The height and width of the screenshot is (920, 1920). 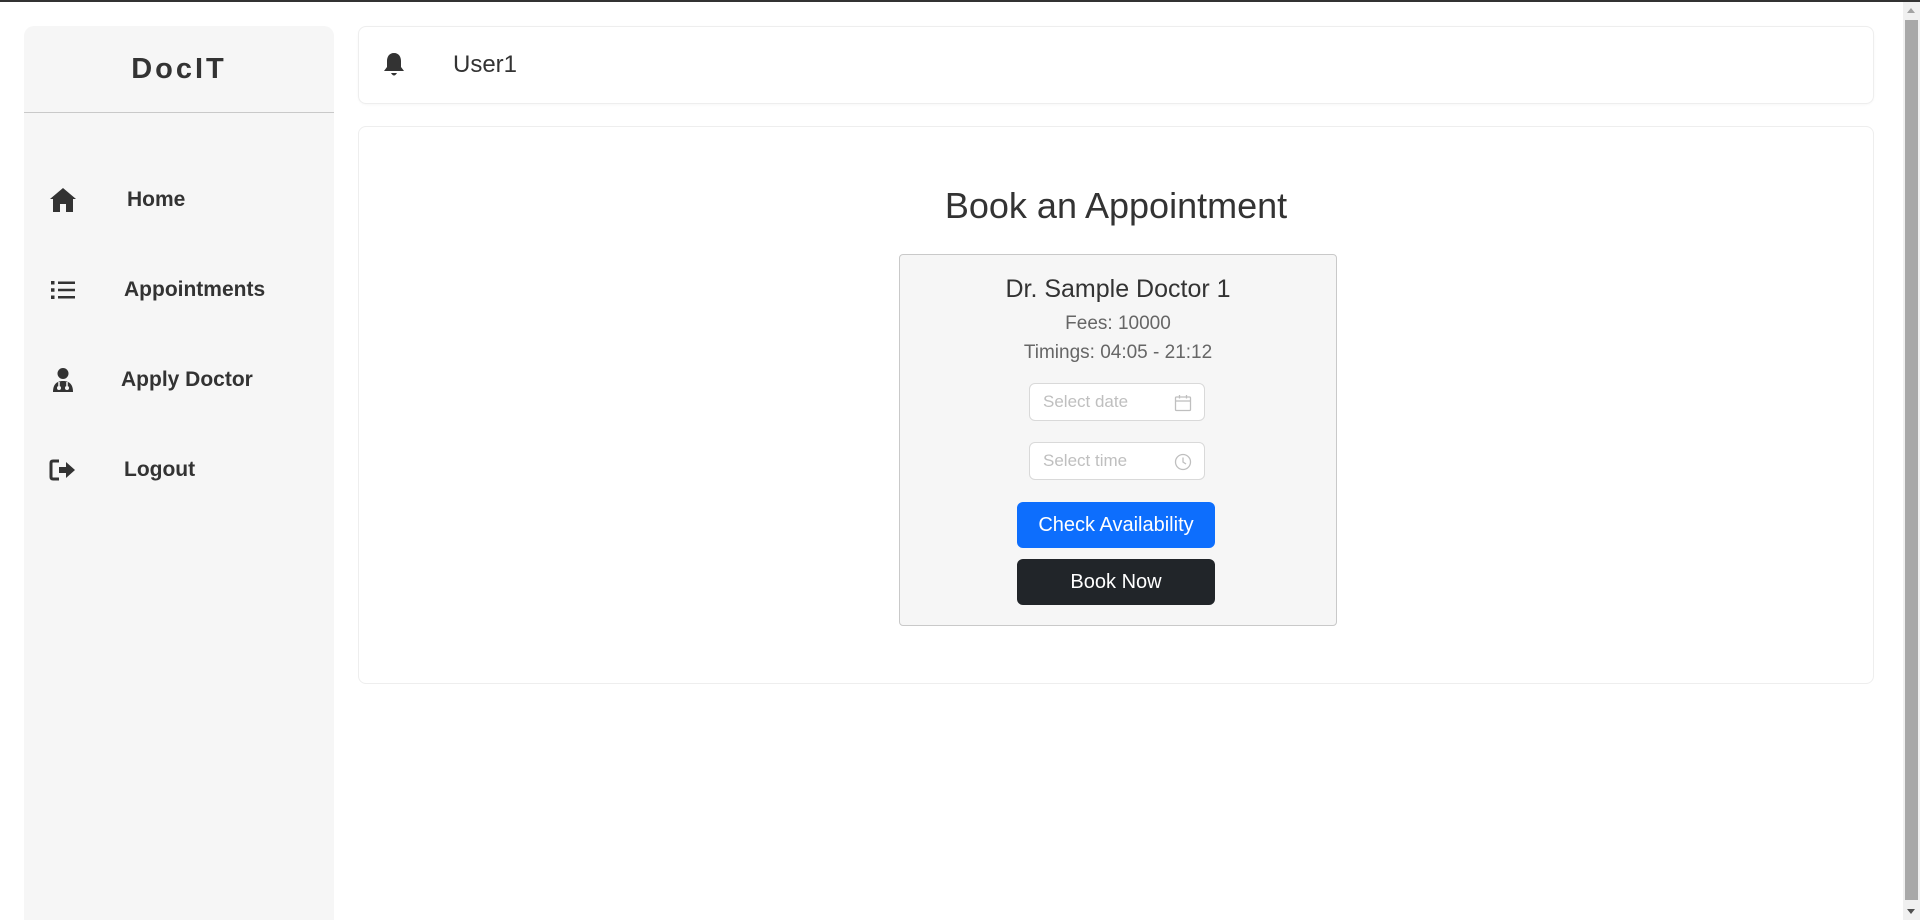 I want to click on doctor-name: Dr. Sample Doctor 1, so click(x=1118, y=289).